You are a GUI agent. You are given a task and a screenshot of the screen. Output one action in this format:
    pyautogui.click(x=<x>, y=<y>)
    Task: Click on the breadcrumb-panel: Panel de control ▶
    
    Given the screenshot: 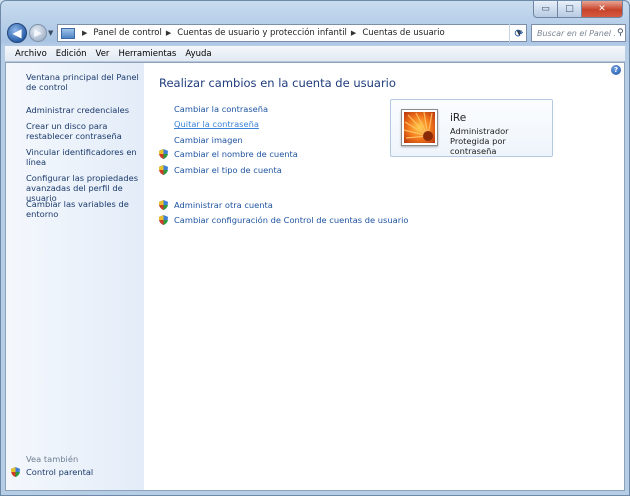 What is the action you would take?
    pyautogui.click(x=135, y=33)
    